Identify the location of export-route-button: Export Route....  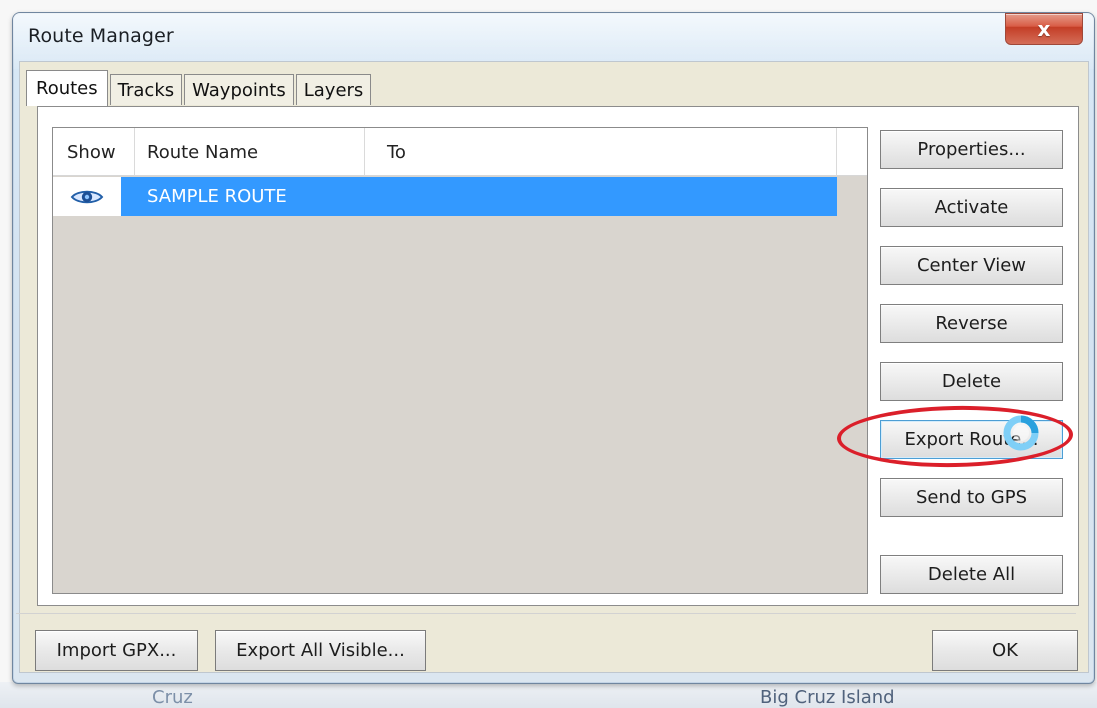
(971, 439).